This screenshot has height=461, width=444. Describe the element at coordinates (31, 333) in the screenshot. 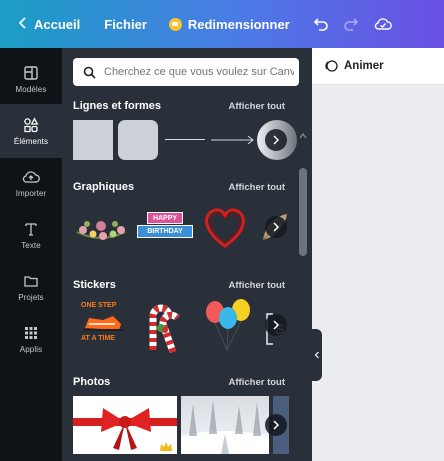

I see `apps-grid-icon` at that location.